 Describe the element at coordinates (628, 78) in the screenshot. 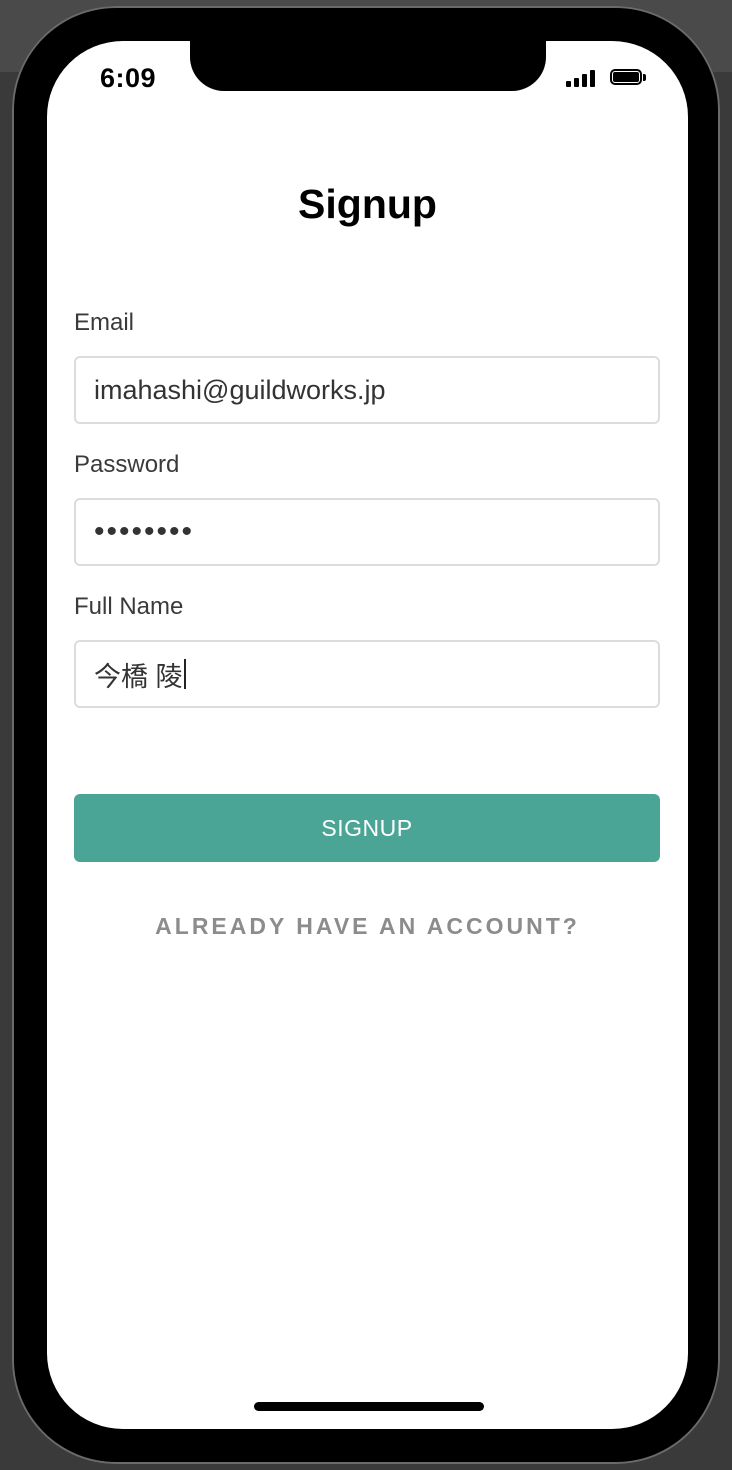

I see `battery-icon` at that location.